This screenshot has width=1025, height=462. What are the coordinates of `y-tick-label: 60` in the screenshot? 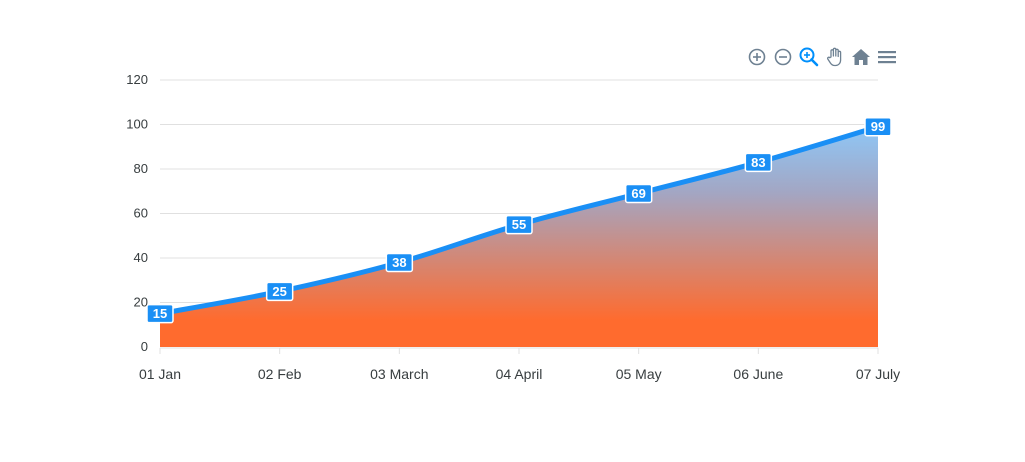 It's located at (141, 213).